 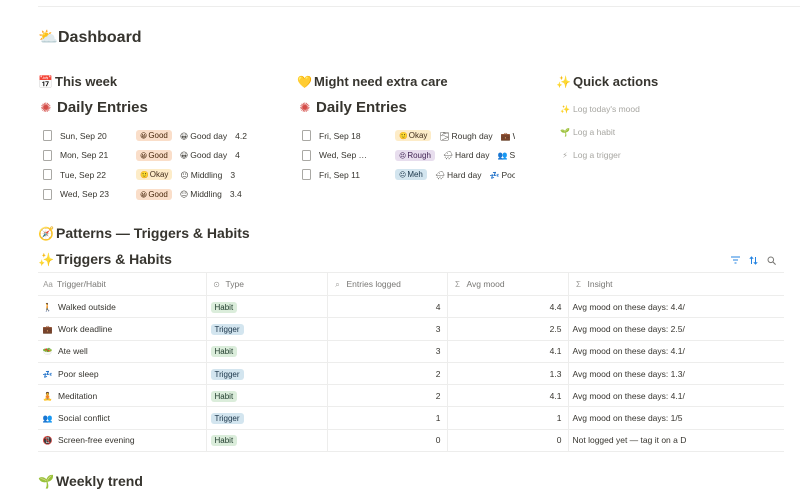 What do you see at coordinates (507, 374) in the screenshot?
I see `avg-mood-cell: 1.3` at bounding box center [507, 374].